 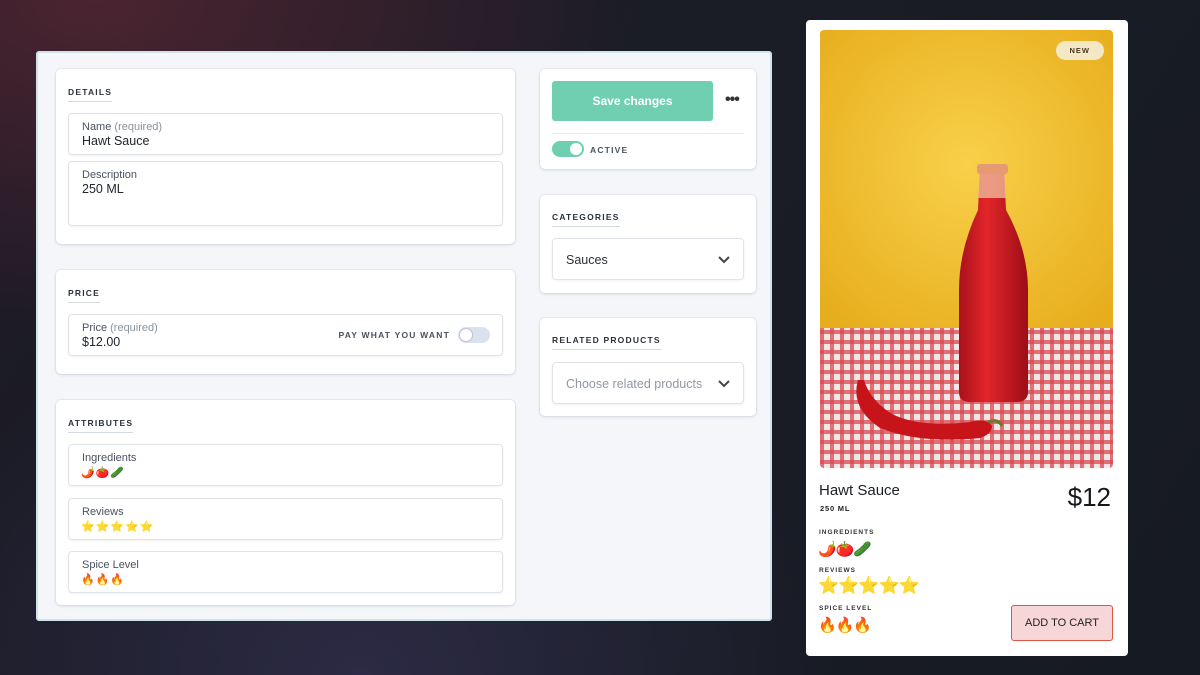 What do you see at coordinates (634, 384) in the screenshot?
I see `related-products-placeholder: Choose related products` at bounding box center [634, 384].